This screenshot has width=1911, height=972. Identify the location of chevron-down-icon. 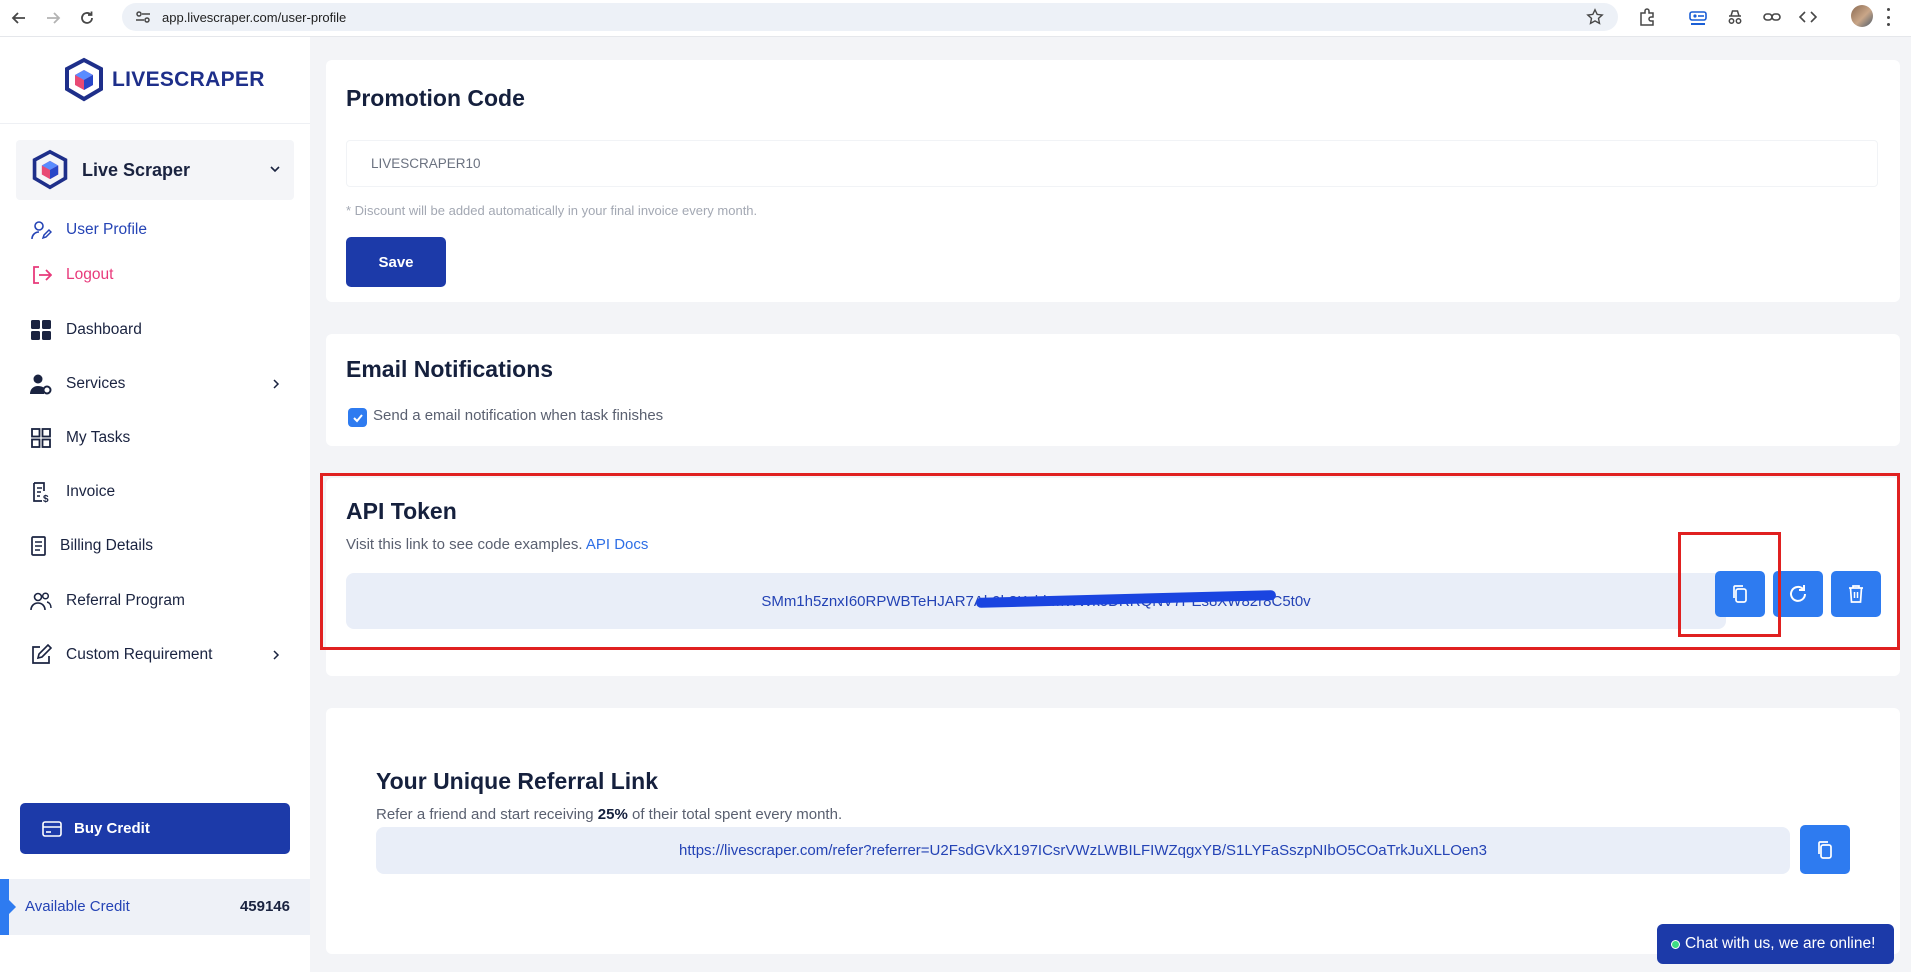
(275, 169).